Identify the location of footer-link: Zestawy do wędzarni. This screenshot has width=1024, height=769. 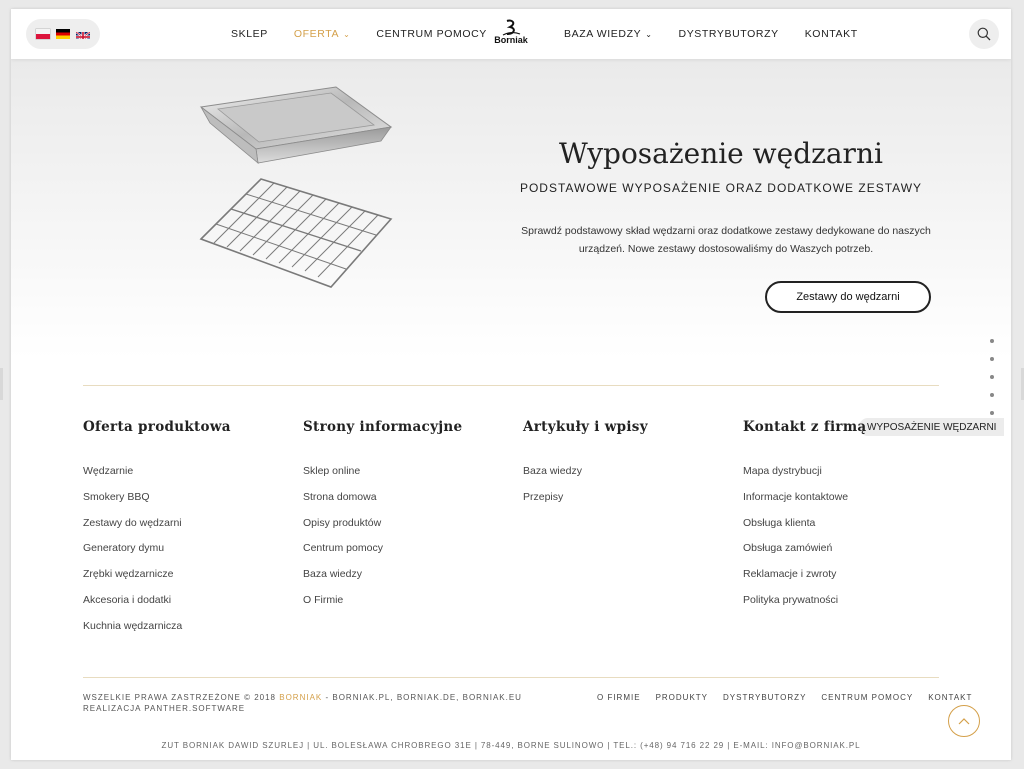
(188, 530).